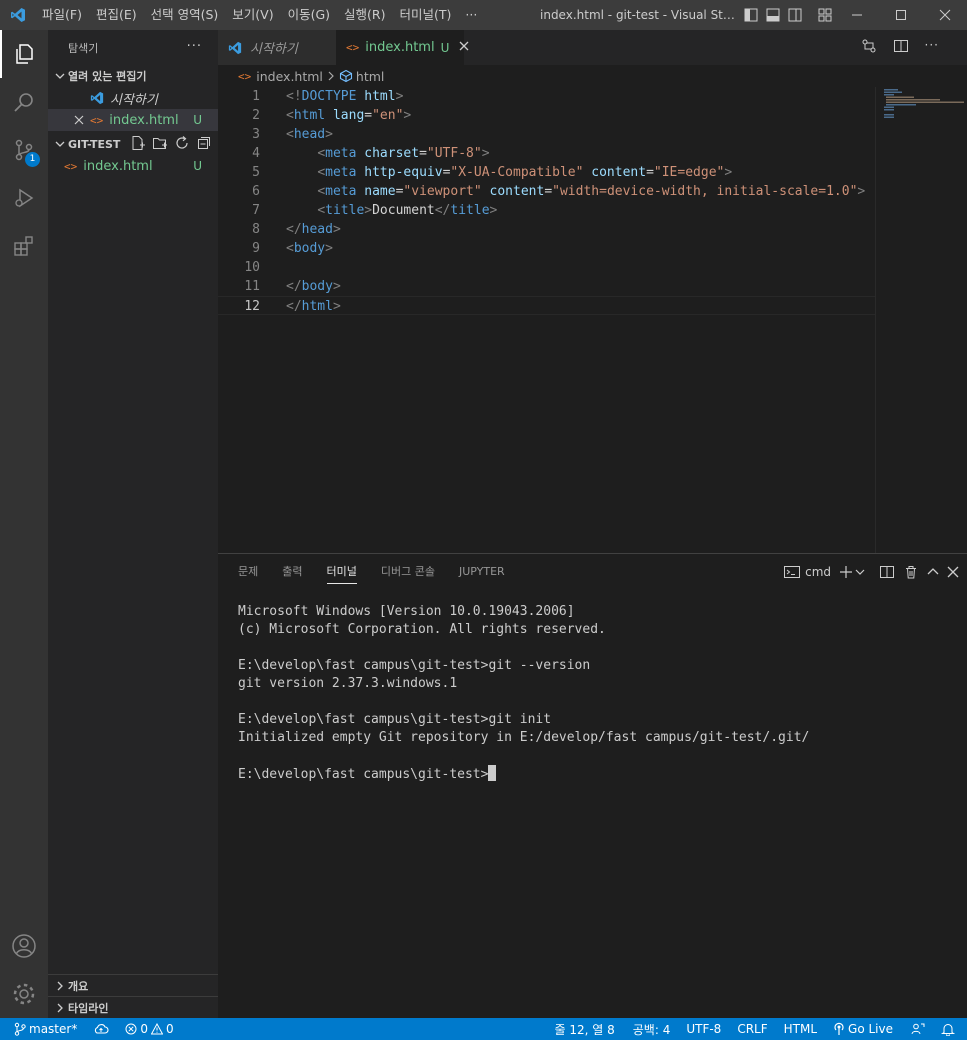  What do you see at coordinates (800, 1029) in the screenshot?
I see `language-mode: HTML` at bounding box center [800, 1029].